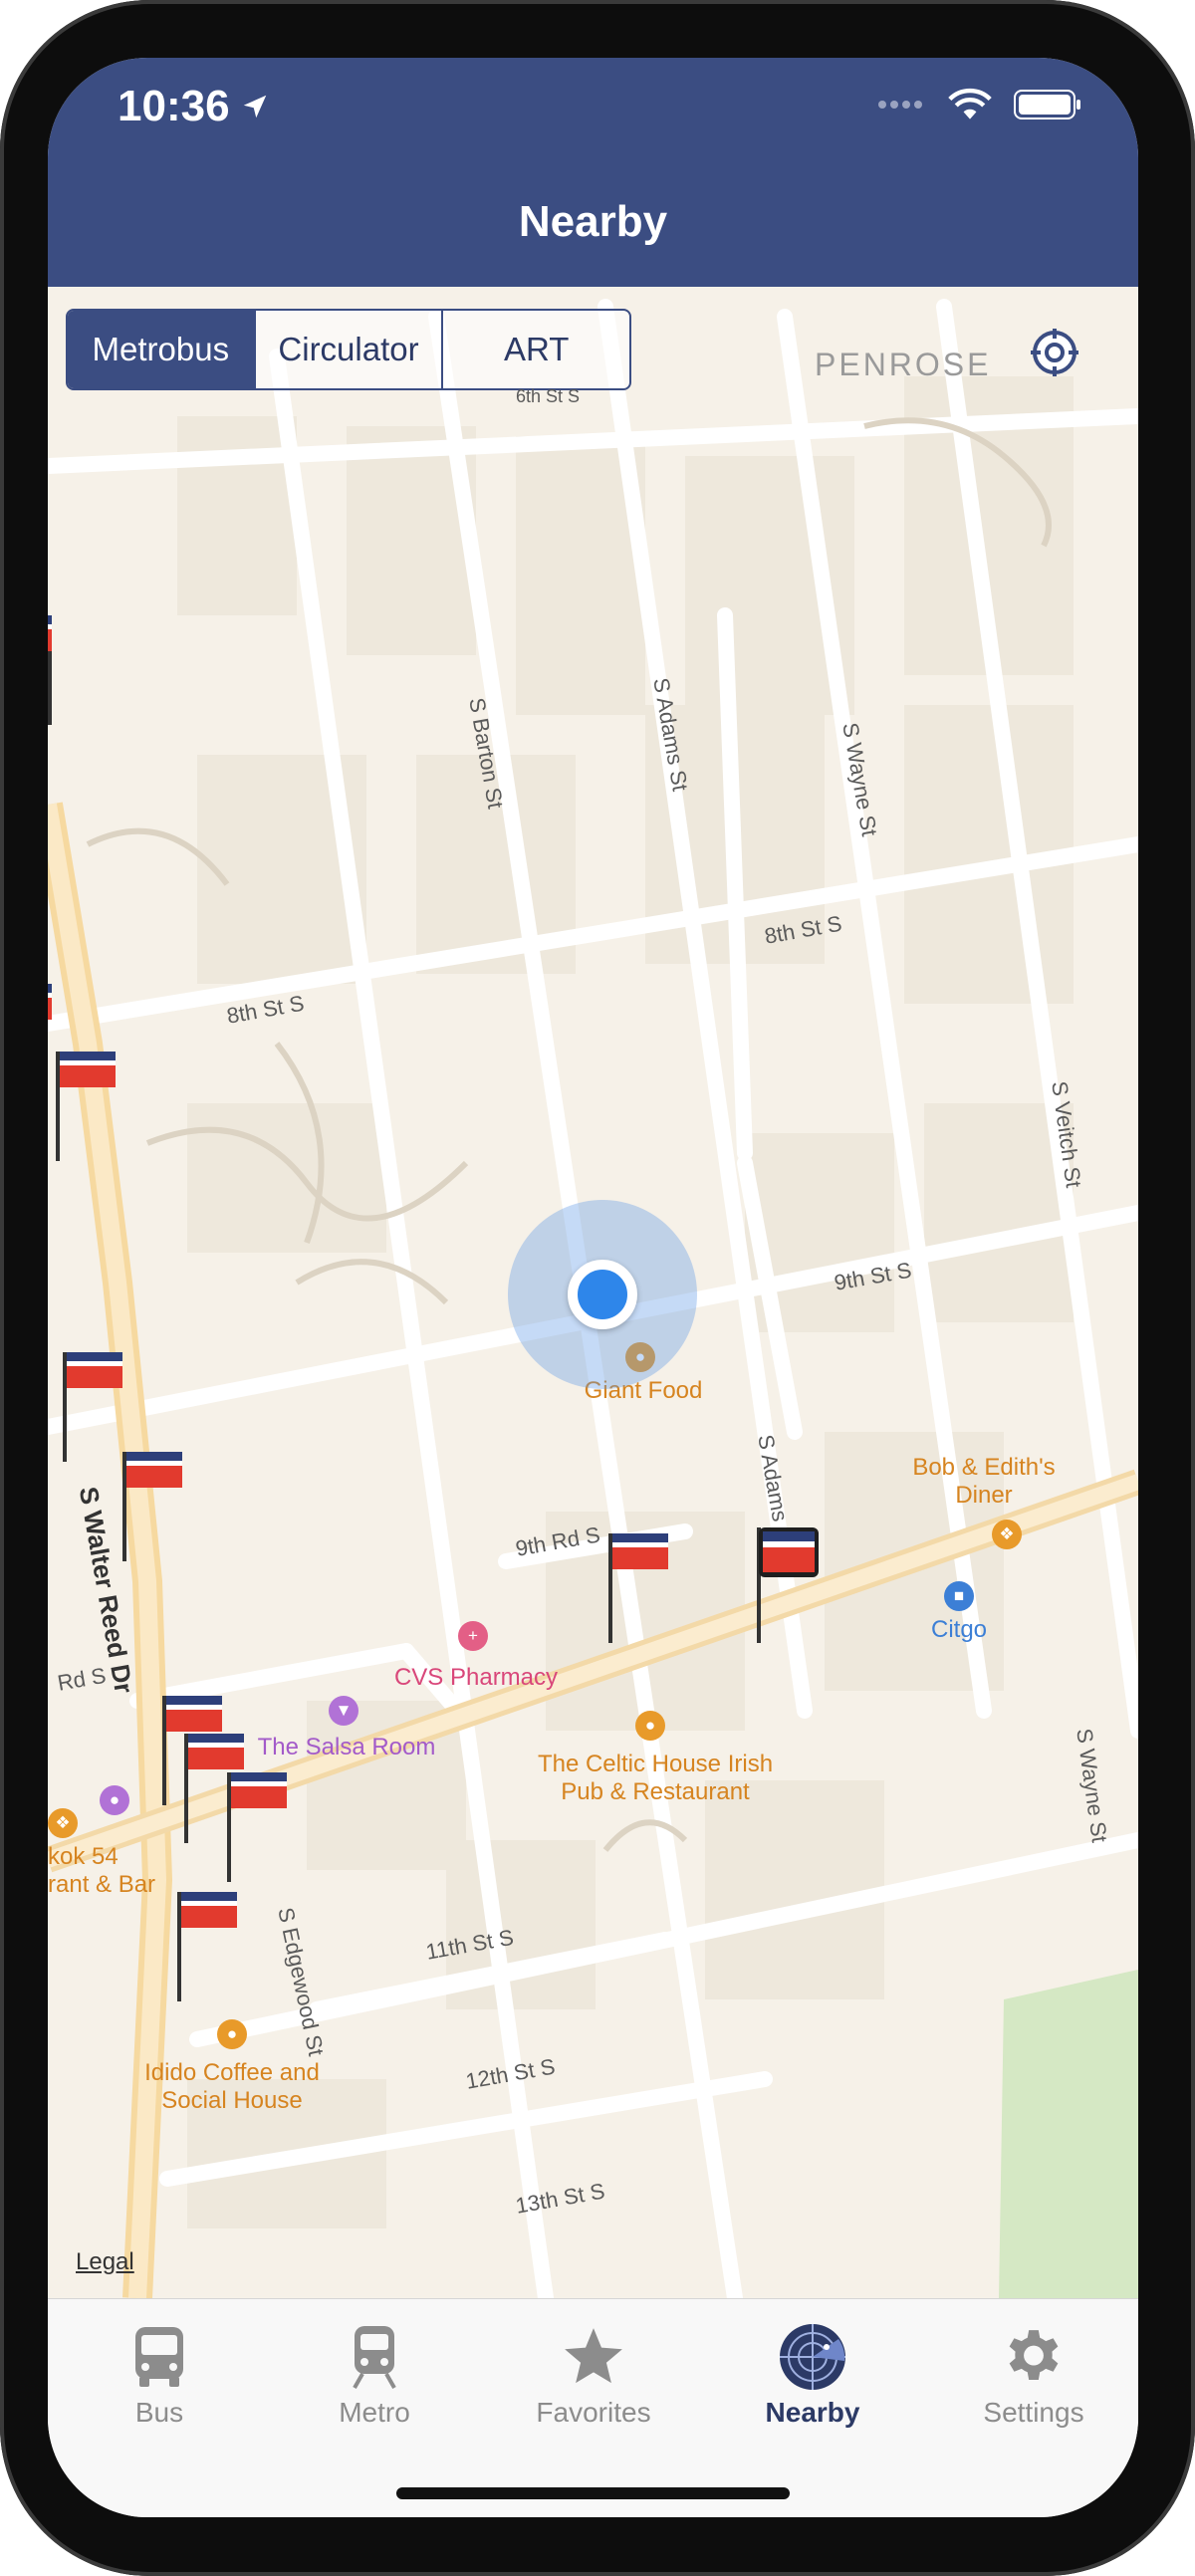 This screenshot has height=2576, width=1195. I want to click on tab-label: Favorites, so click(593, 2412).